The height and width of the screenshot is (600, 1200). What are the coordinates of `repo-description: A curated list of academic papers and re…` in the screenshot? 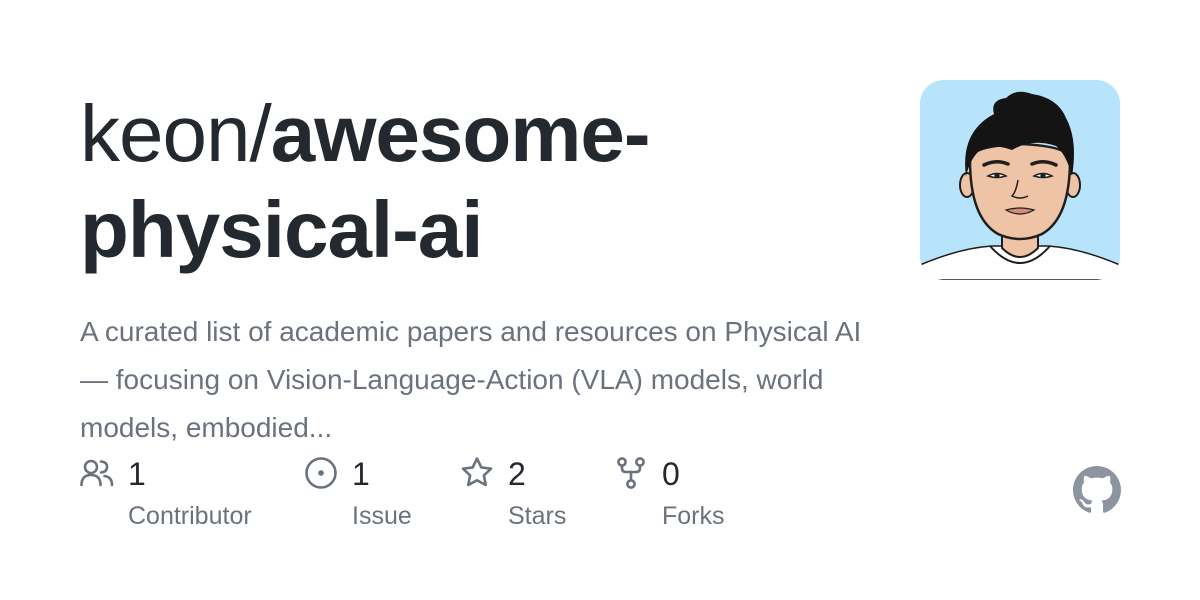 It's located at (471, 379).